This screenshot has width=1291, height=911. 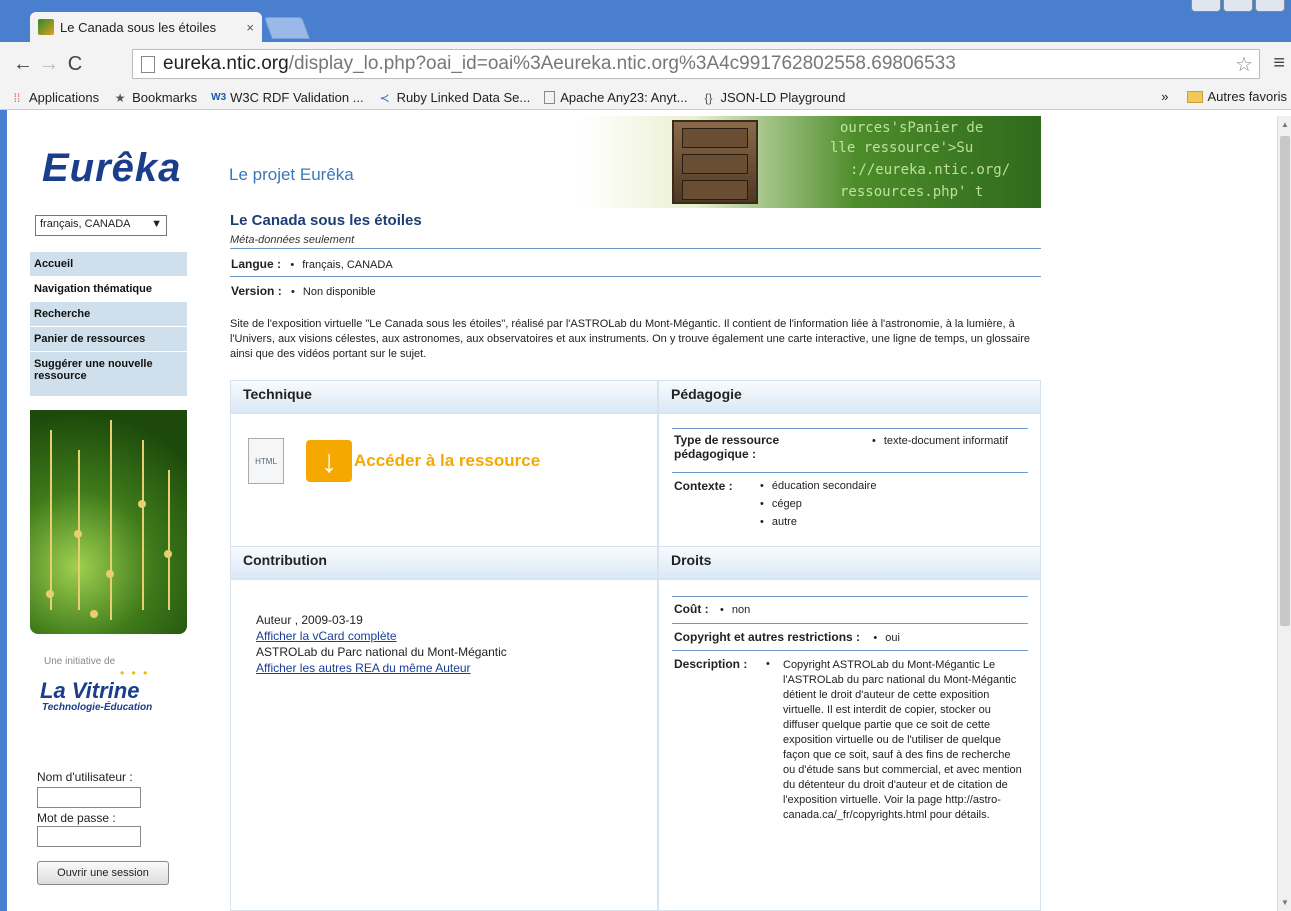 I want to click on login-button: Ouvrir une session, so click(x=103, y=873).